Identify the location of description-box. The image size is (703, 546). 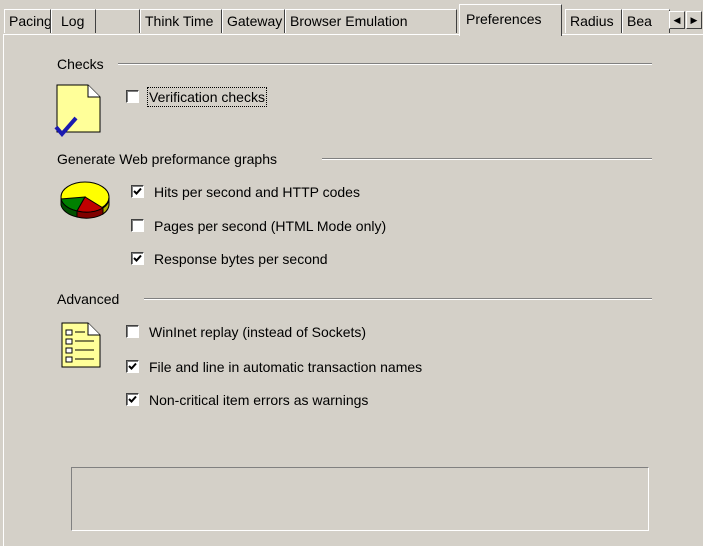
(360, 499).